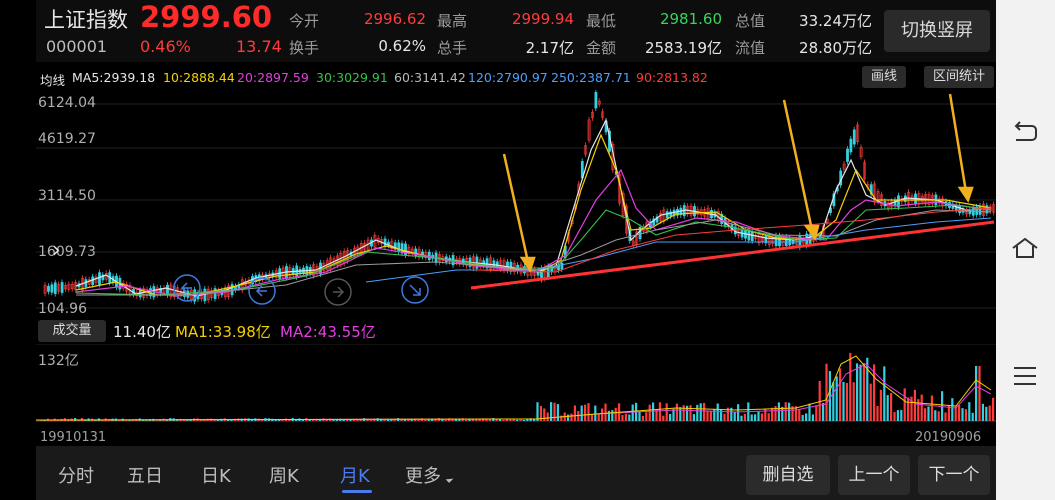 The width and height of the screenshot is (1055, 500). Describe the element at coordinates (216, 475) in the screenshot. I see `tab-daily-k: 日K` at that location.